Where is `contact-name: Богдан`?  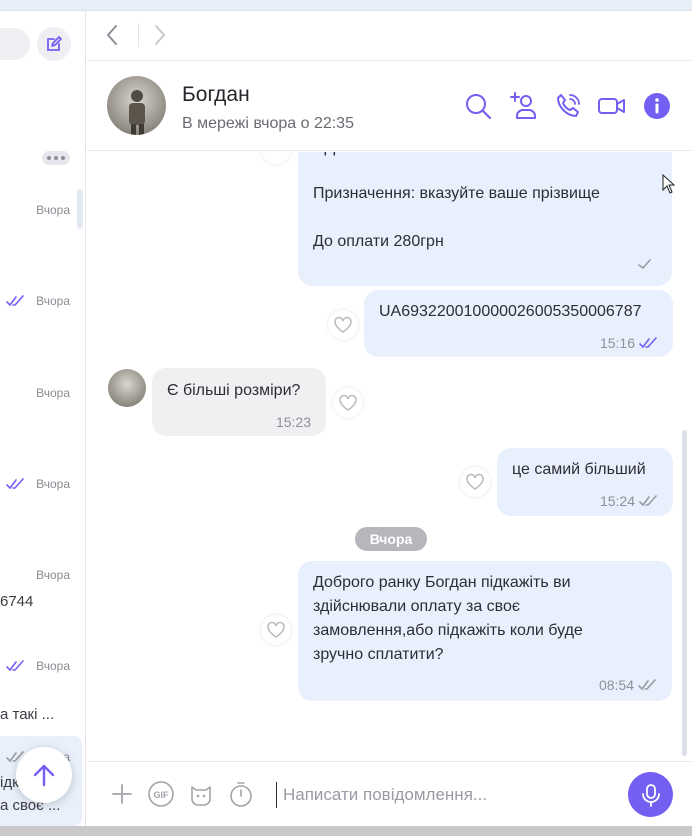
contact-name: Богдан is located at coordinates (216, 95).